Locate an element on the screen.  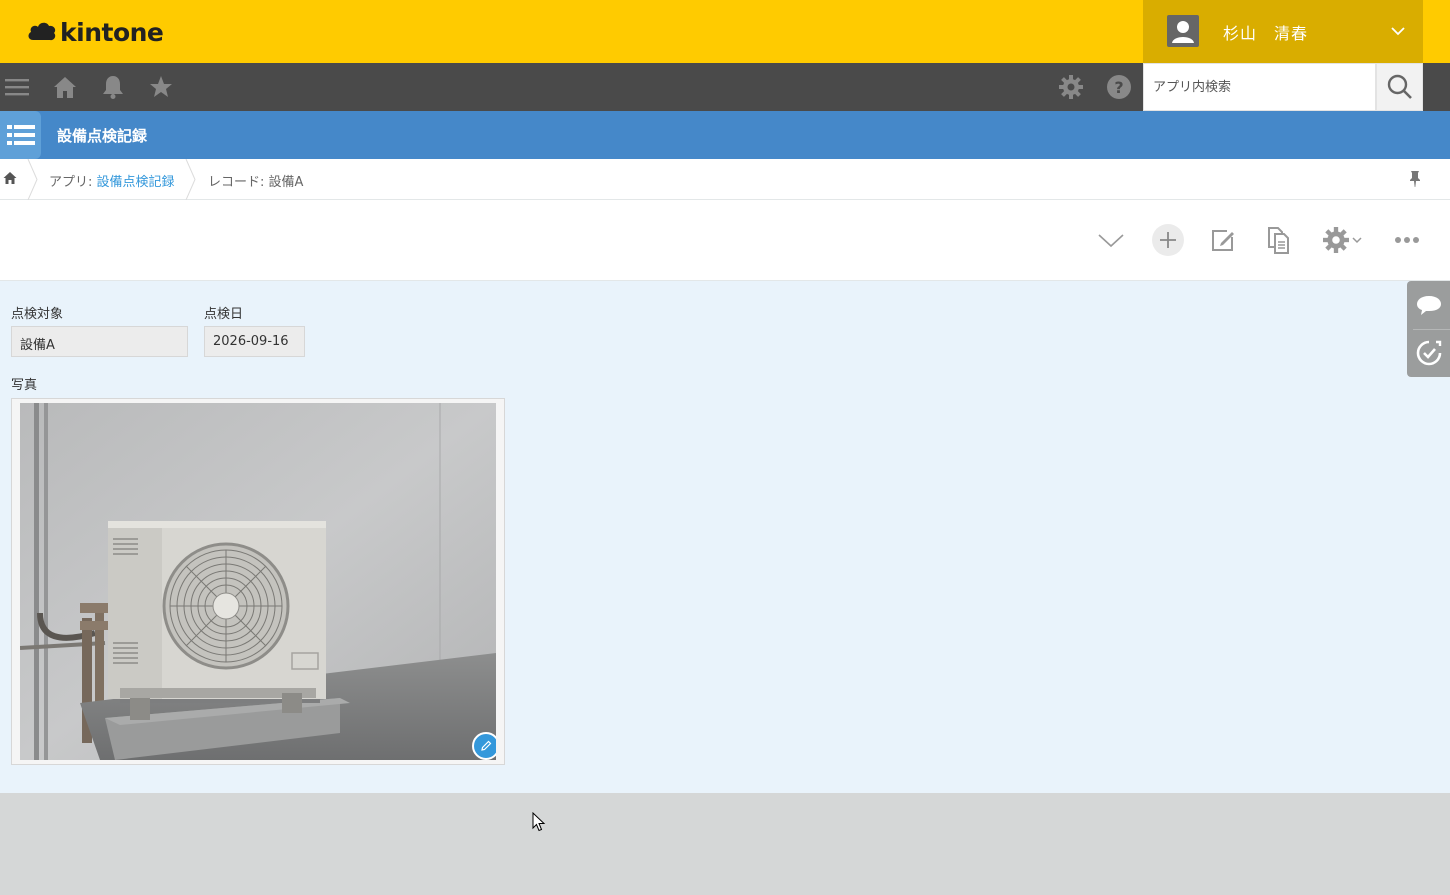
side-panel is located at coordinates (1428, 329).